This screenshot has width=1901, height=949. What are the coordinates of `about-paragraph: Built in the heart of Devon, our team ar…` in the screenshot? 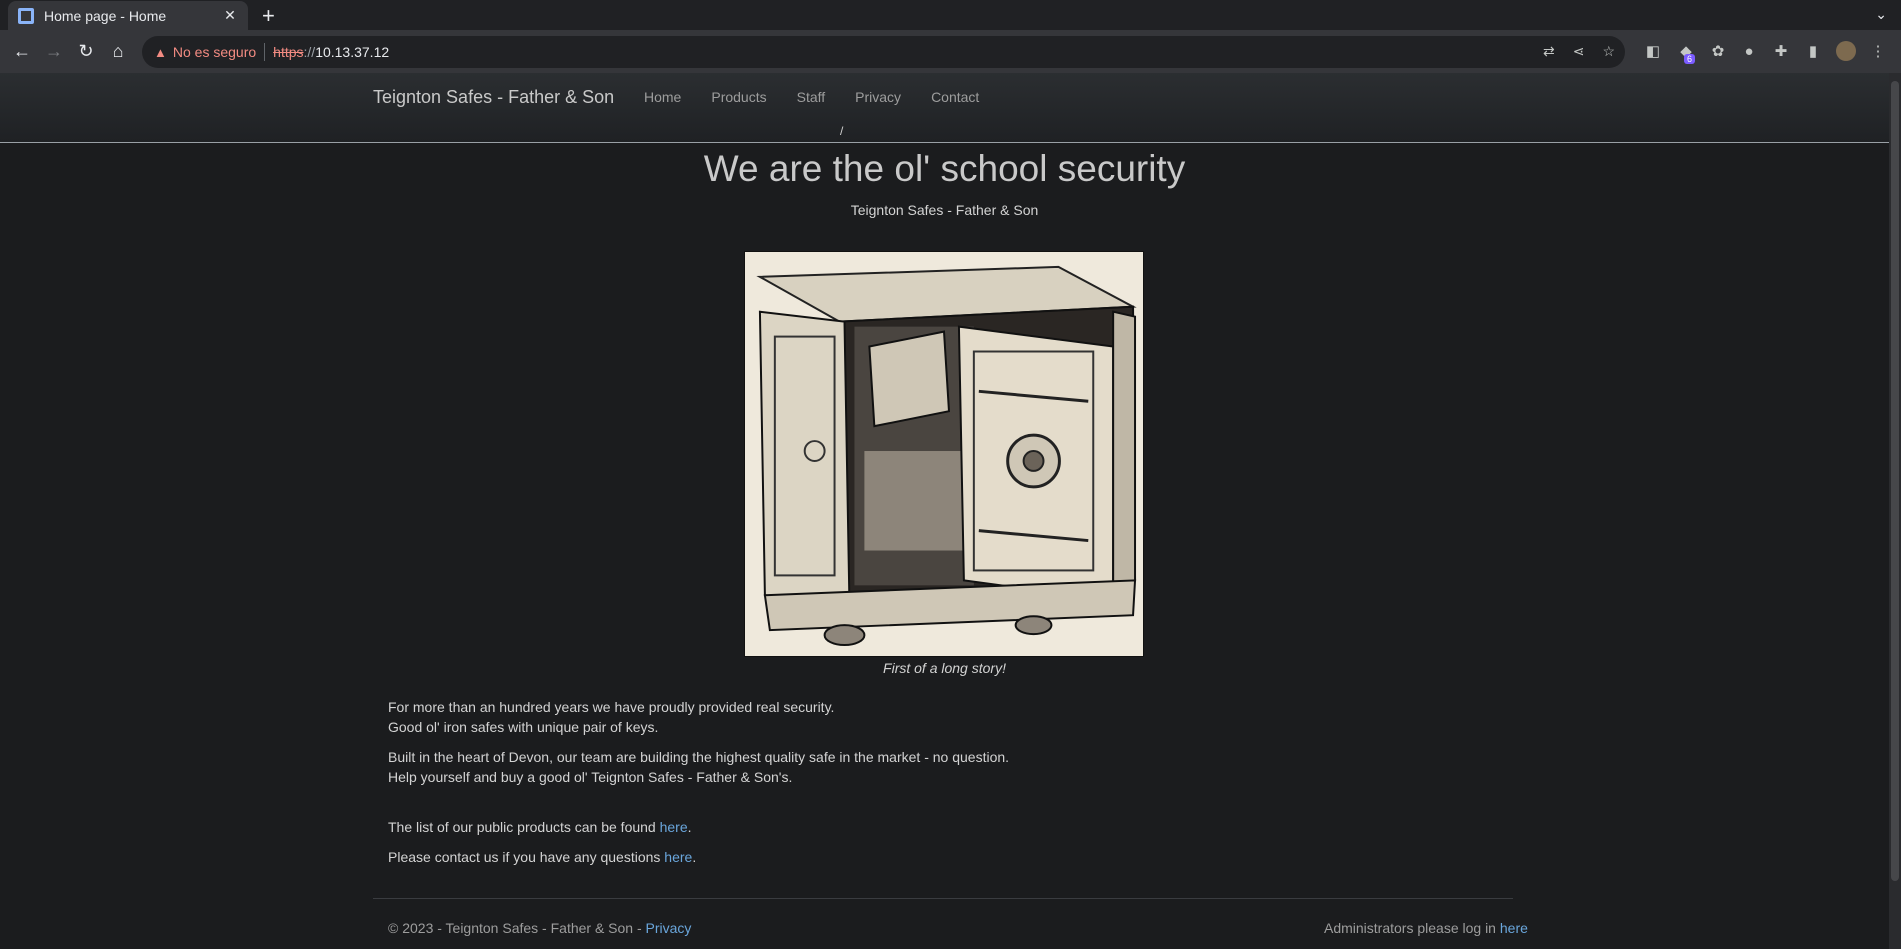 It's located at (698, 767).